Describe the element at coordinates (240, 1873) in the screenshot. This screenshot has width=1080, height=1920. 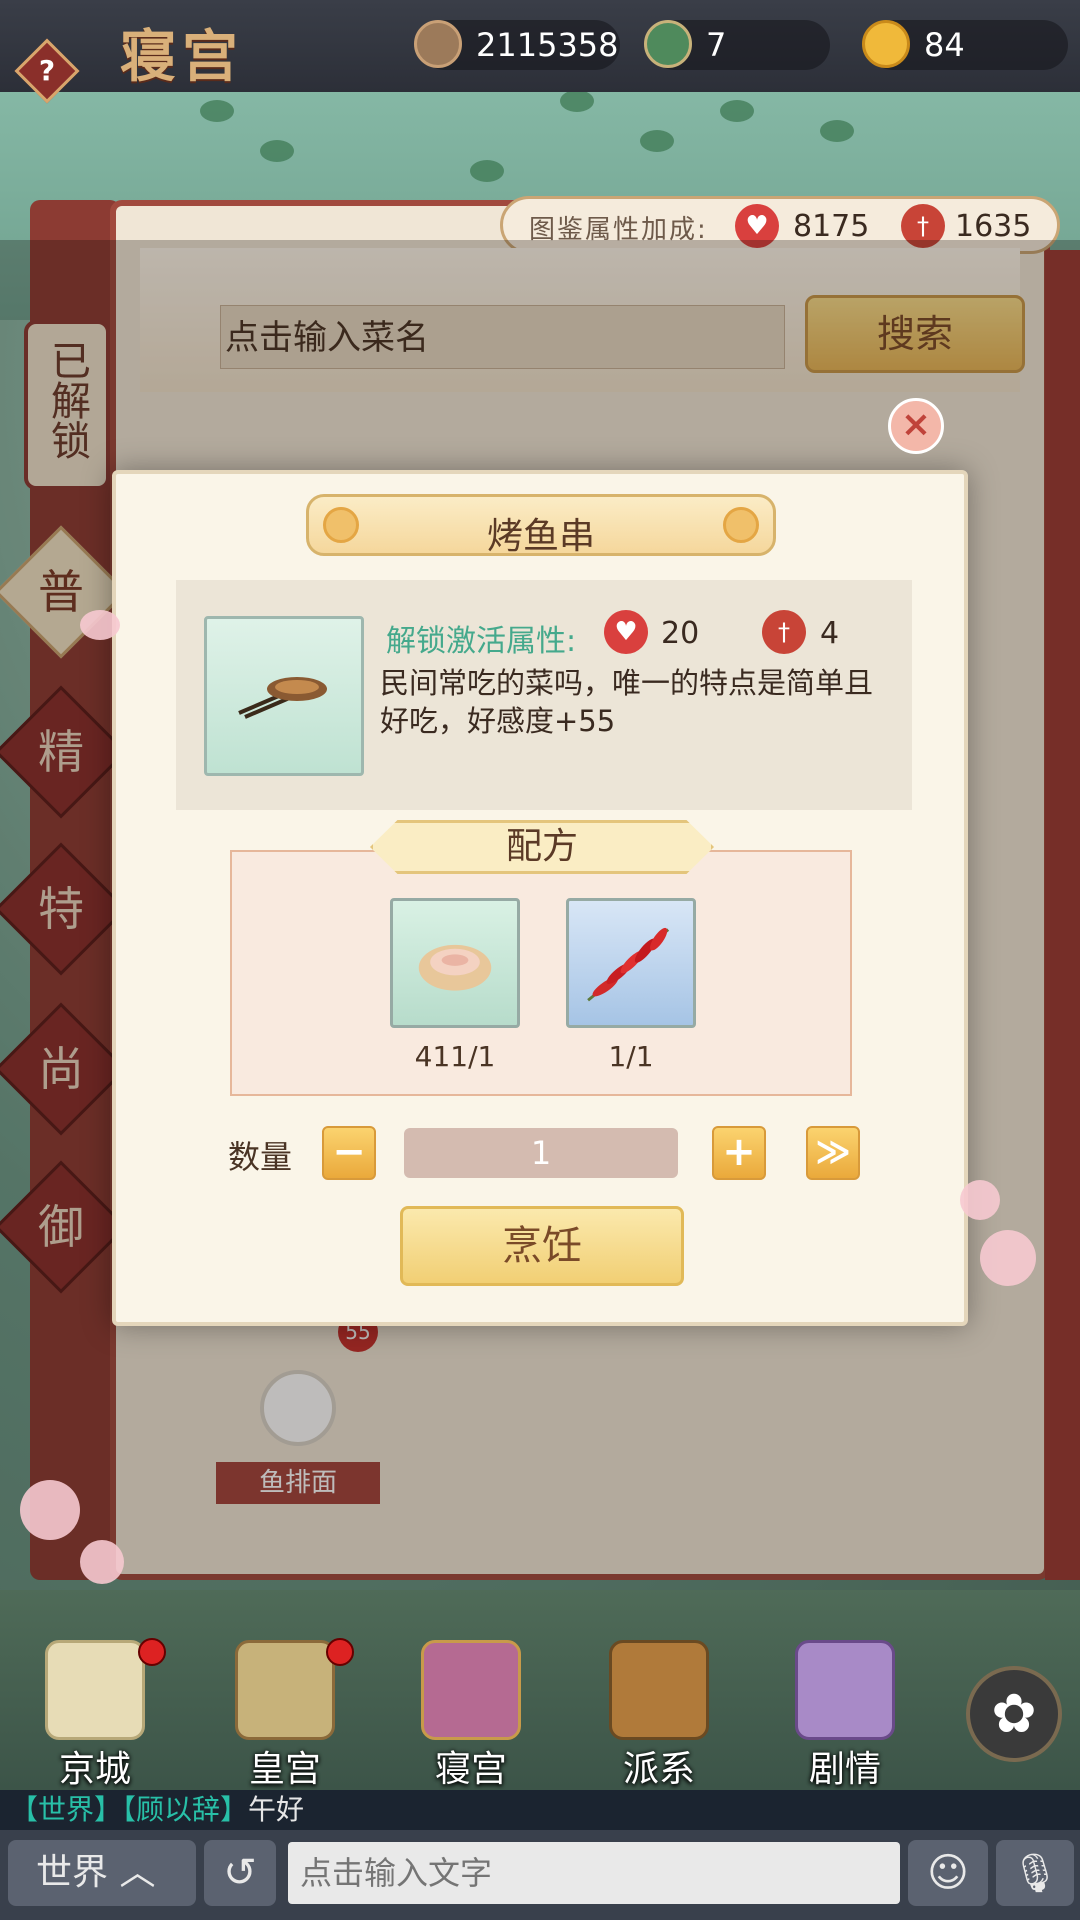
I see `history-icon: ↺` at that location.